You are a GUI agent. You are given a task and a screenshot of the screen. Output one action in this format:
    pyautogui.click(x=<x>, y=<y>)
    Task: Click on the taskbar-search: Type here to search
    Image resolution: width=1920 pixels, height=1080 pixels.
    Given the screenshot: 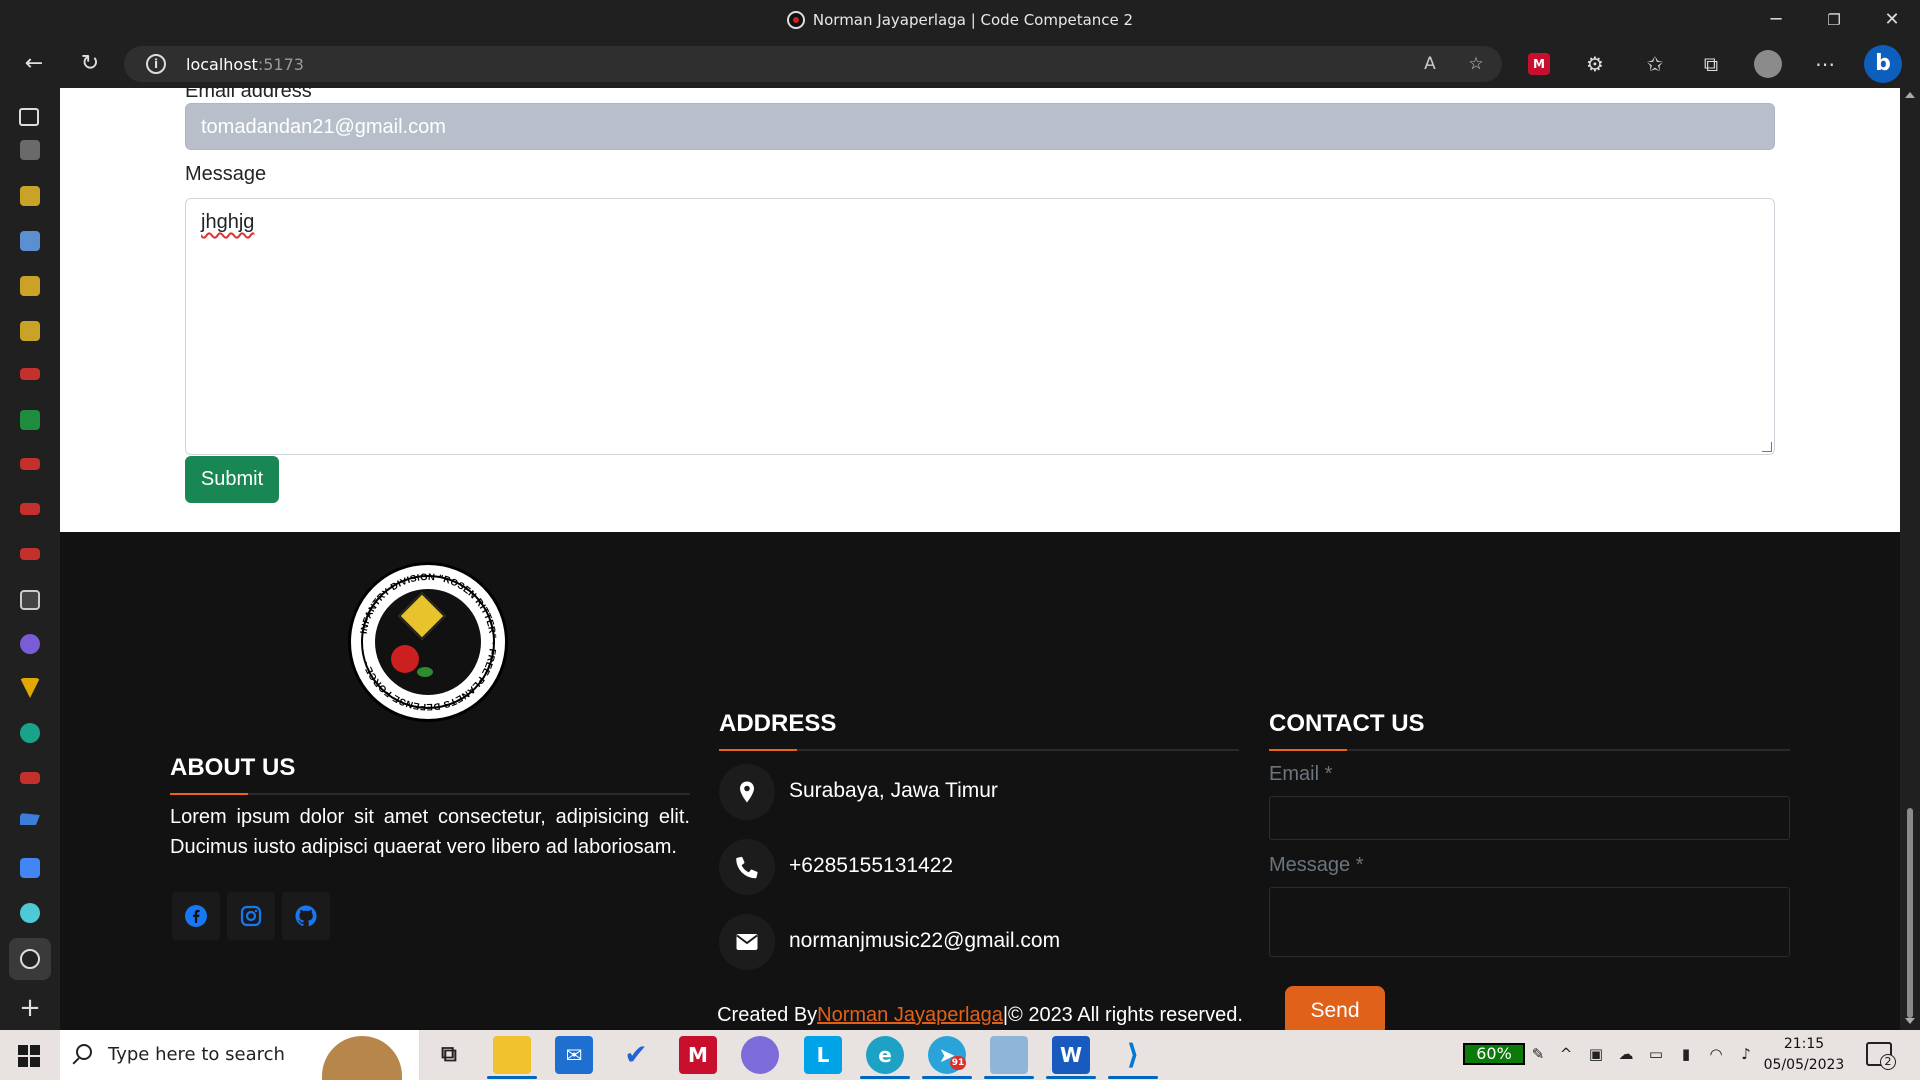 What is the action you would take?
    pyautogui.click(x=240, y=1055)
    